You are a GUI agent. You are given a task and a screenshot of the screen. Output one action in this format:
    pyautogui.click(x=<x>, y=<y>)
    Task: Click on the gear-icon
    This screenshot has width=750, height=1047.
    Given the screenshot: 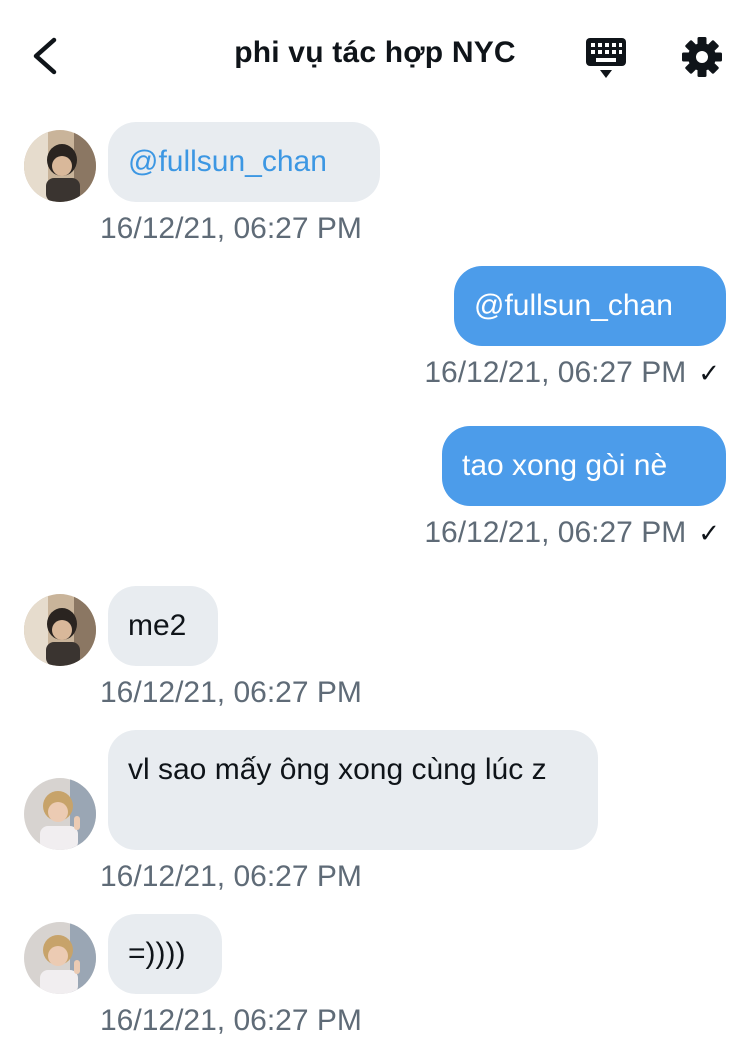 What is the action you would take?
    pyautogui.click(x=702, y=57)
    